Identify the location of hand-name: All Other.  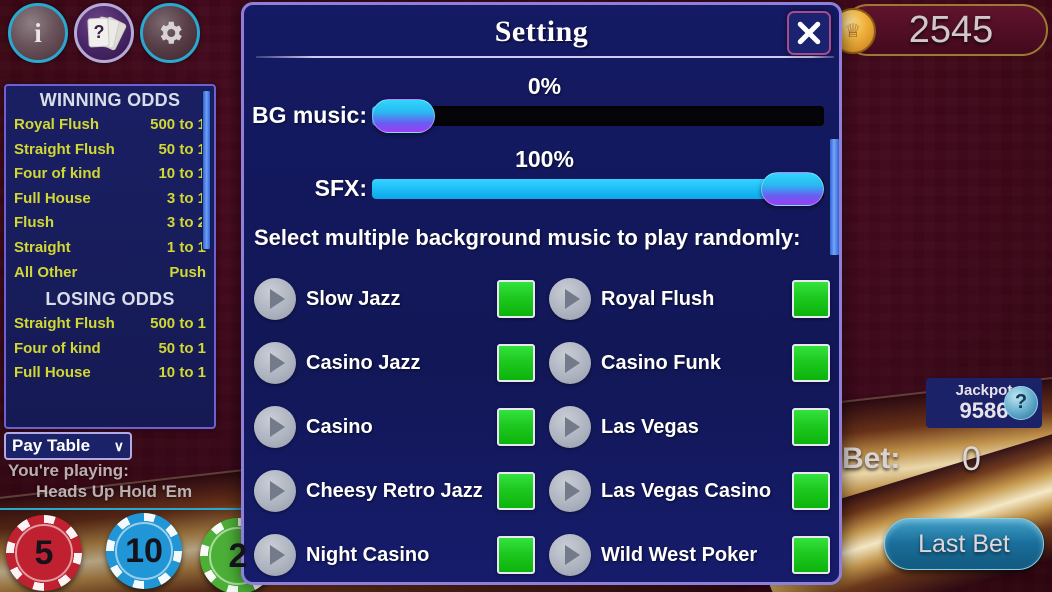
(46, 272).